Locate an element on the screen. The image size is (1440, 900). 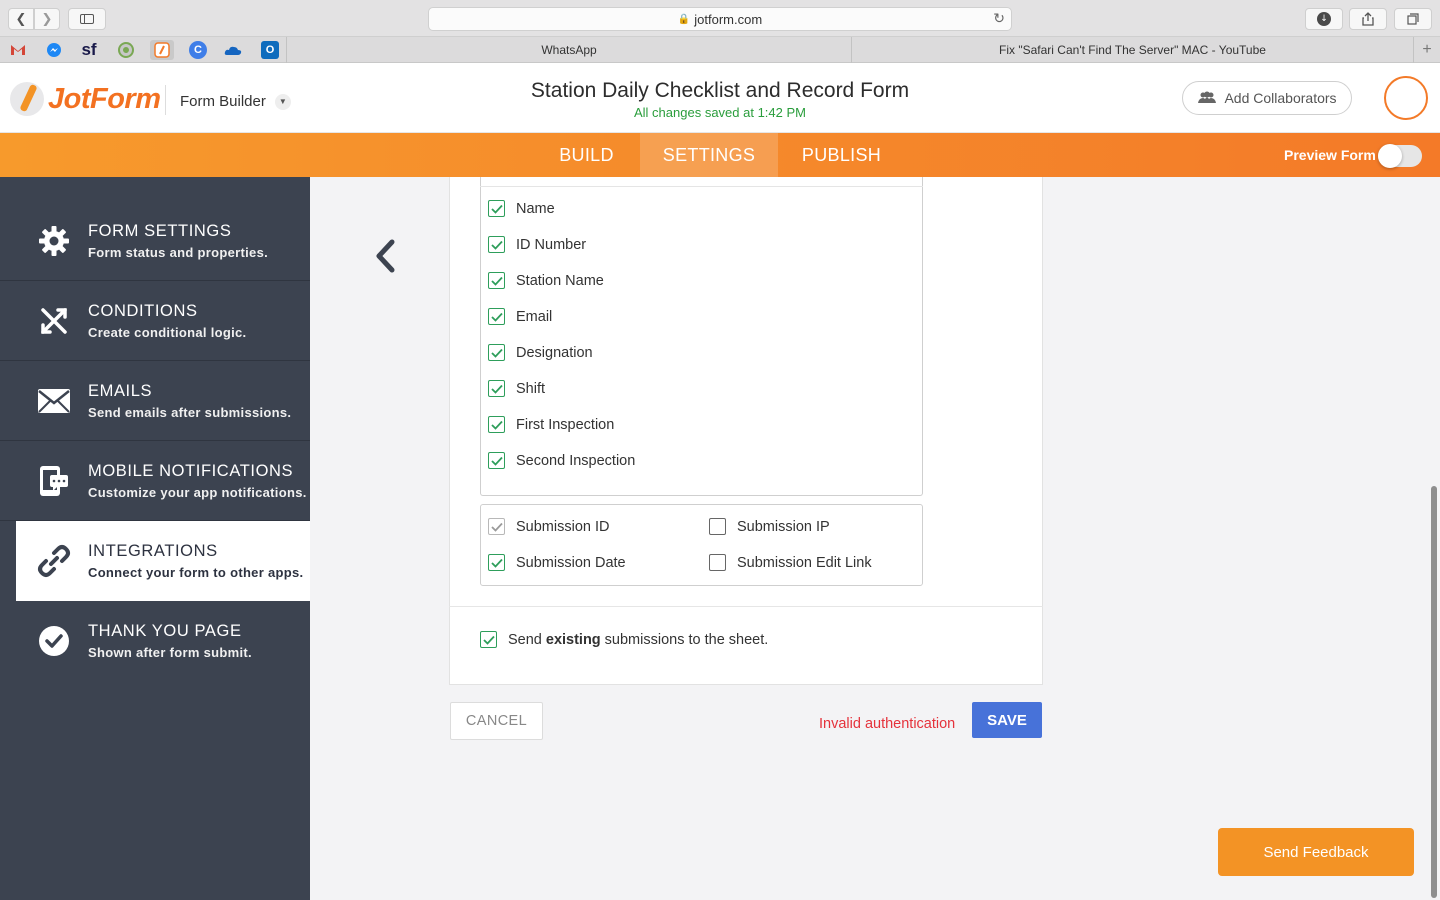
sidebar-item-desc: Create conditional logic. is located at coordinates (167, 332).